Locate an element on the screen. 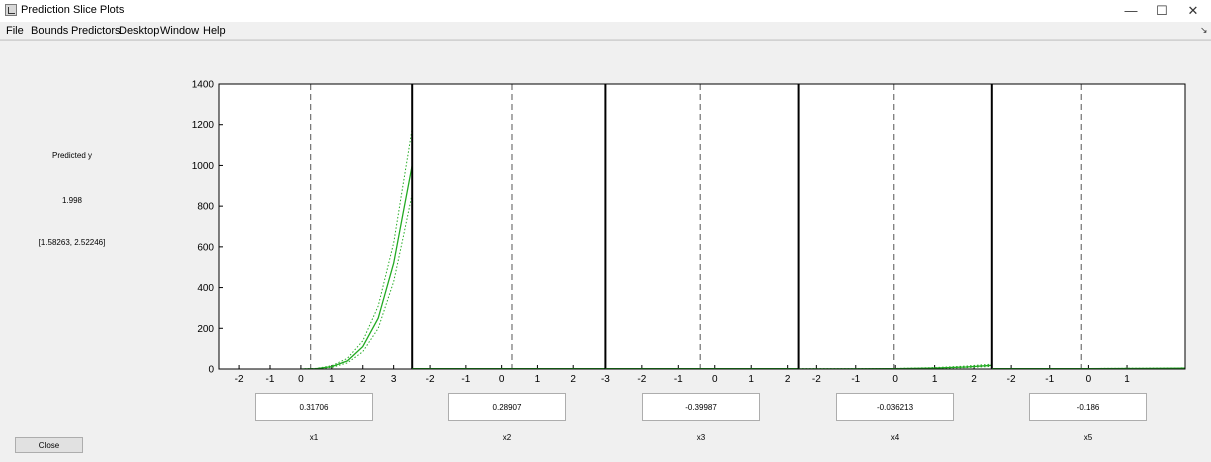  x3-value-input is located at coordinates (701, 407).